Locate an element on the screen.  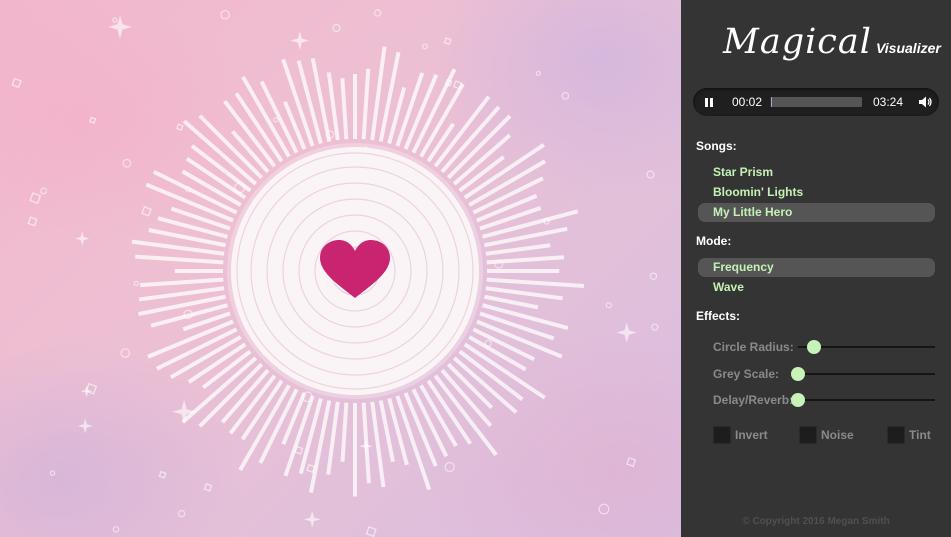
mode-label: Mode: is located at coordinates (714, 241).